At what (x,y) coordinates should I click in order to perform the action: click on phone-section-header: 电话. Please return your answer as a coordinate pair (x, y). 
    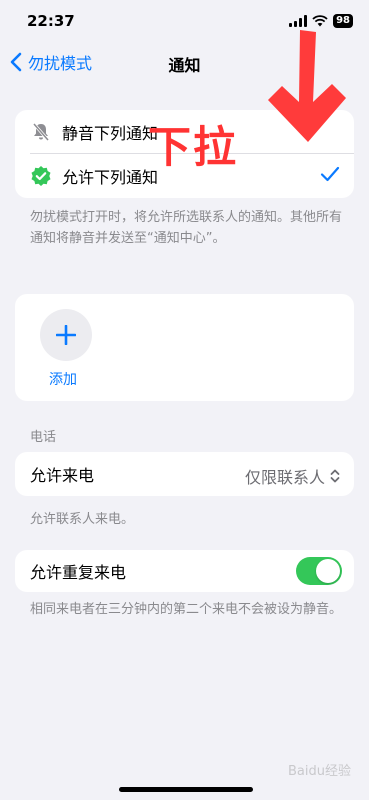
    Looking at the image, I should click on (43, 437).